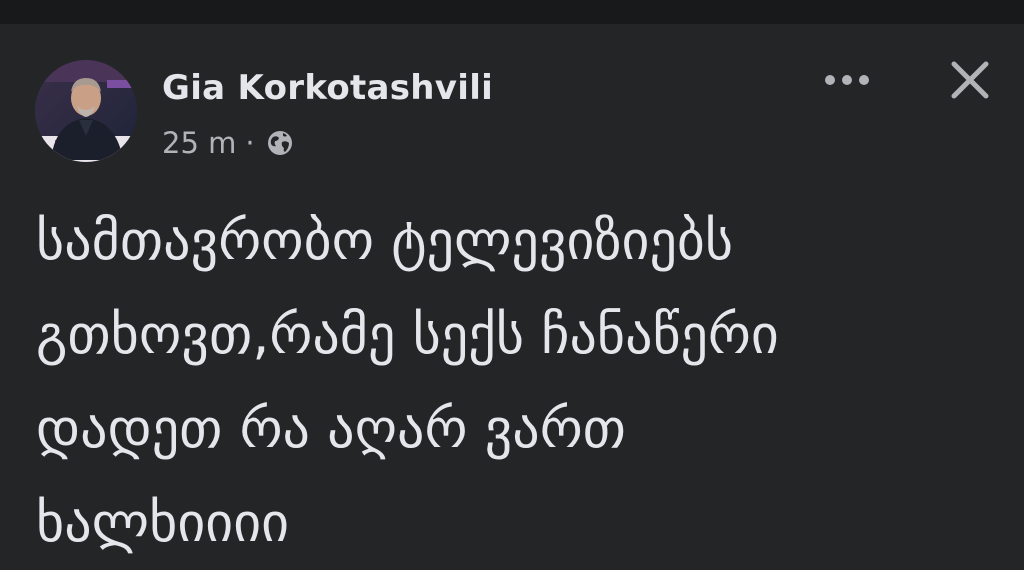  I want to click on post-text-line: სამთავრობო ტელევიზიებს, so click(385, 240).